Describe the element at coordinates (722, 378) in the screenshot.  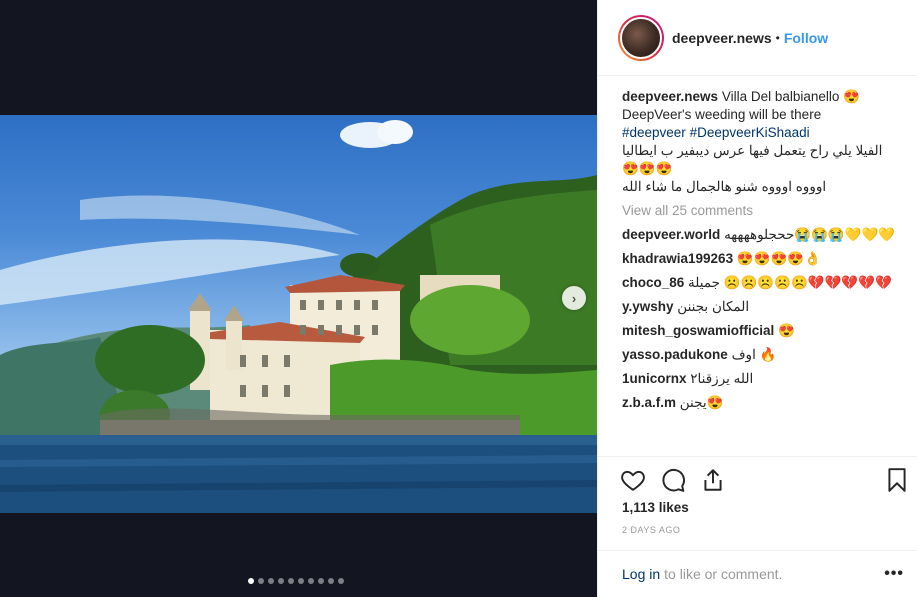
I see `comment-text: الله يرزقنا٢` at that location.